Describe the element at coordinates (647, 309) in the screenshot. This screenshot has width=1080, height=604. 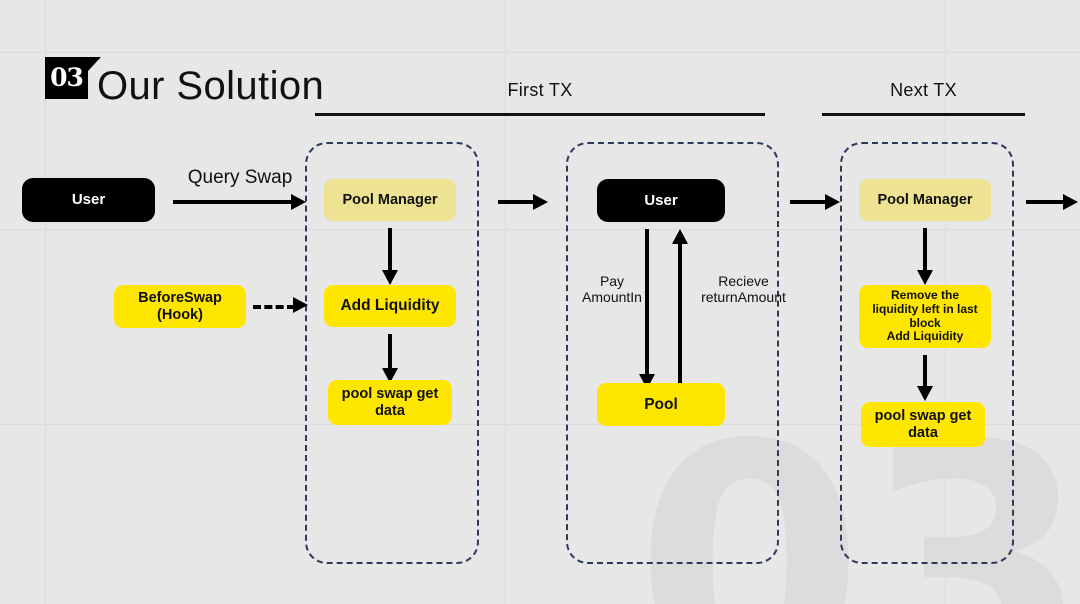
I see `arrow-pay-amountin` at that location.